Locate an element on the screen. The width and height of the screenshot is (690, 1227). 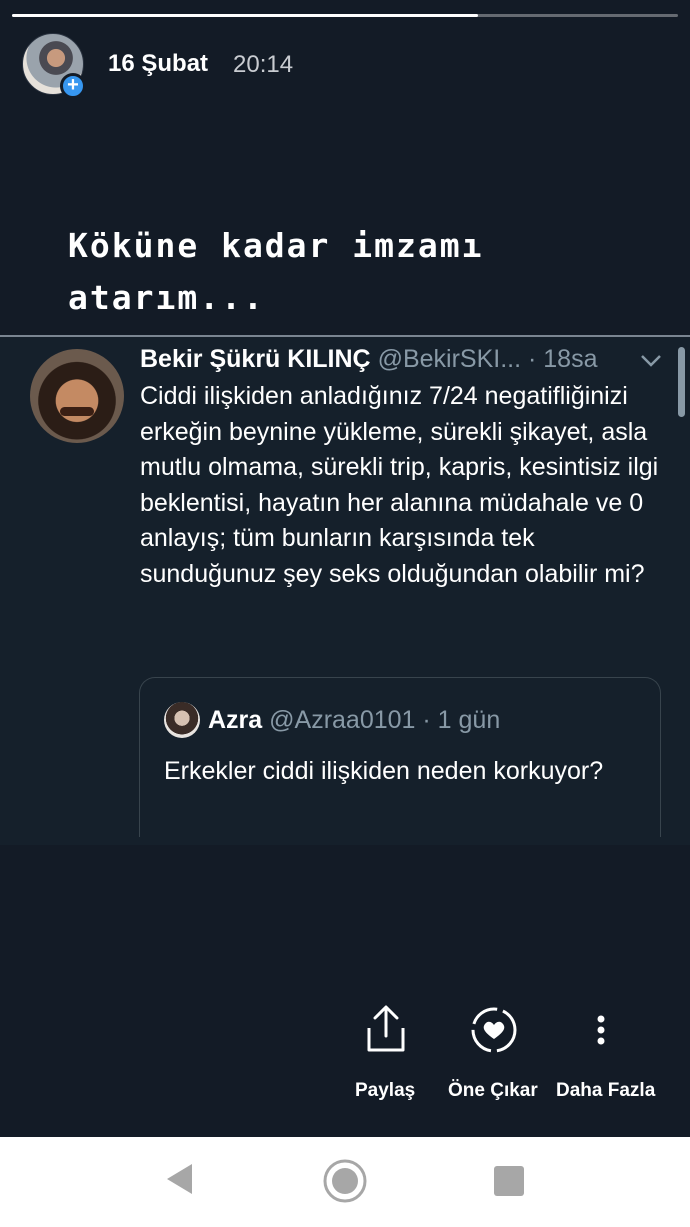
share-icon is located at coordinates (386, 1028).